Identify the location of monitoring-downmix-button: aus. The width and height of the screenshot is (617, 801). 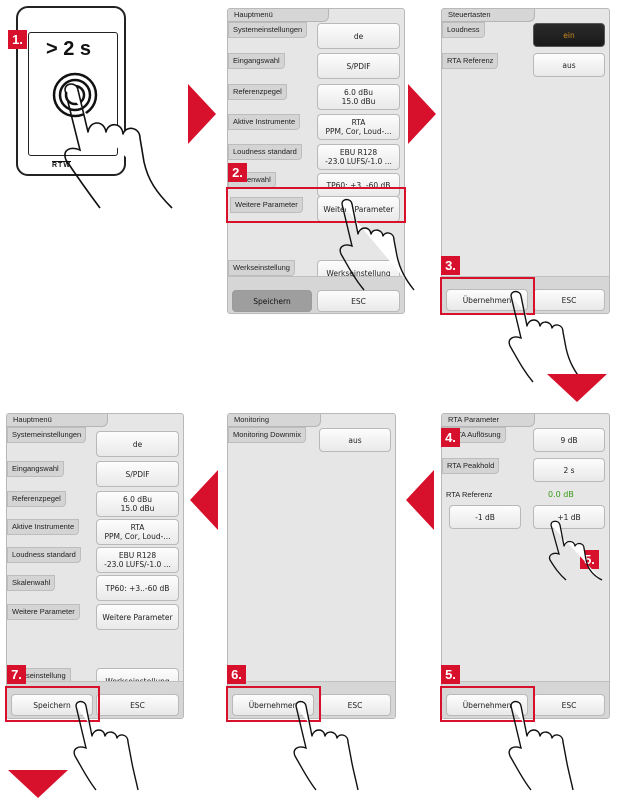
(355, 440).